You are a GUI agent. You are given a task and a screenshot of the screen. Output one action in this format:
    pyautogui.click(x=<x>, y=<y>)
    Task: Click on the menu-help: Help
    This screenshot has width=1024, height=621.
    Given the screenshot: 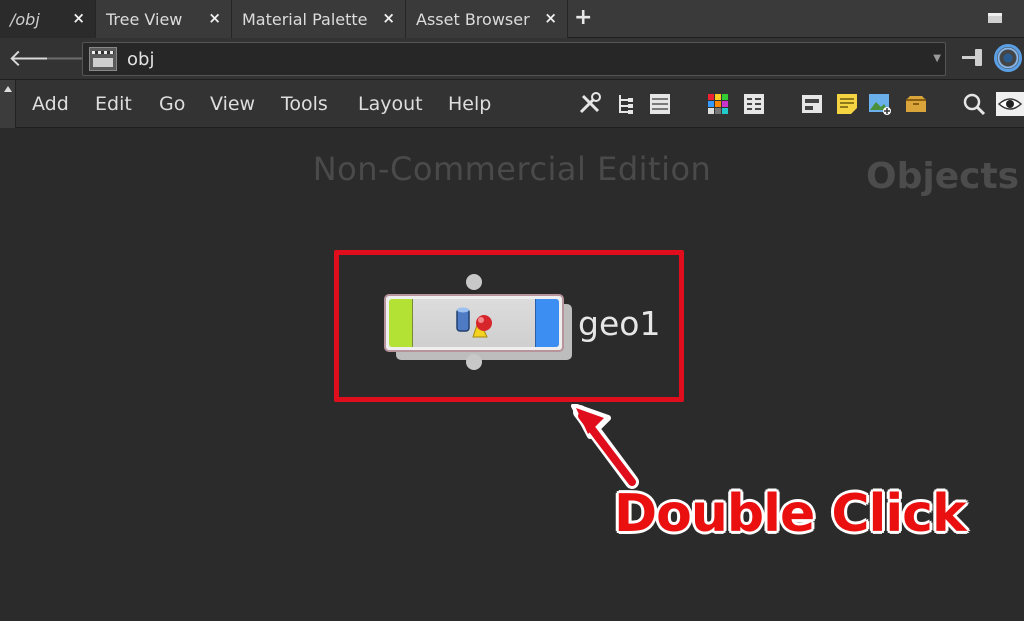 What is the action you would take?
    pyautogui.click(x=469, y=104)
    